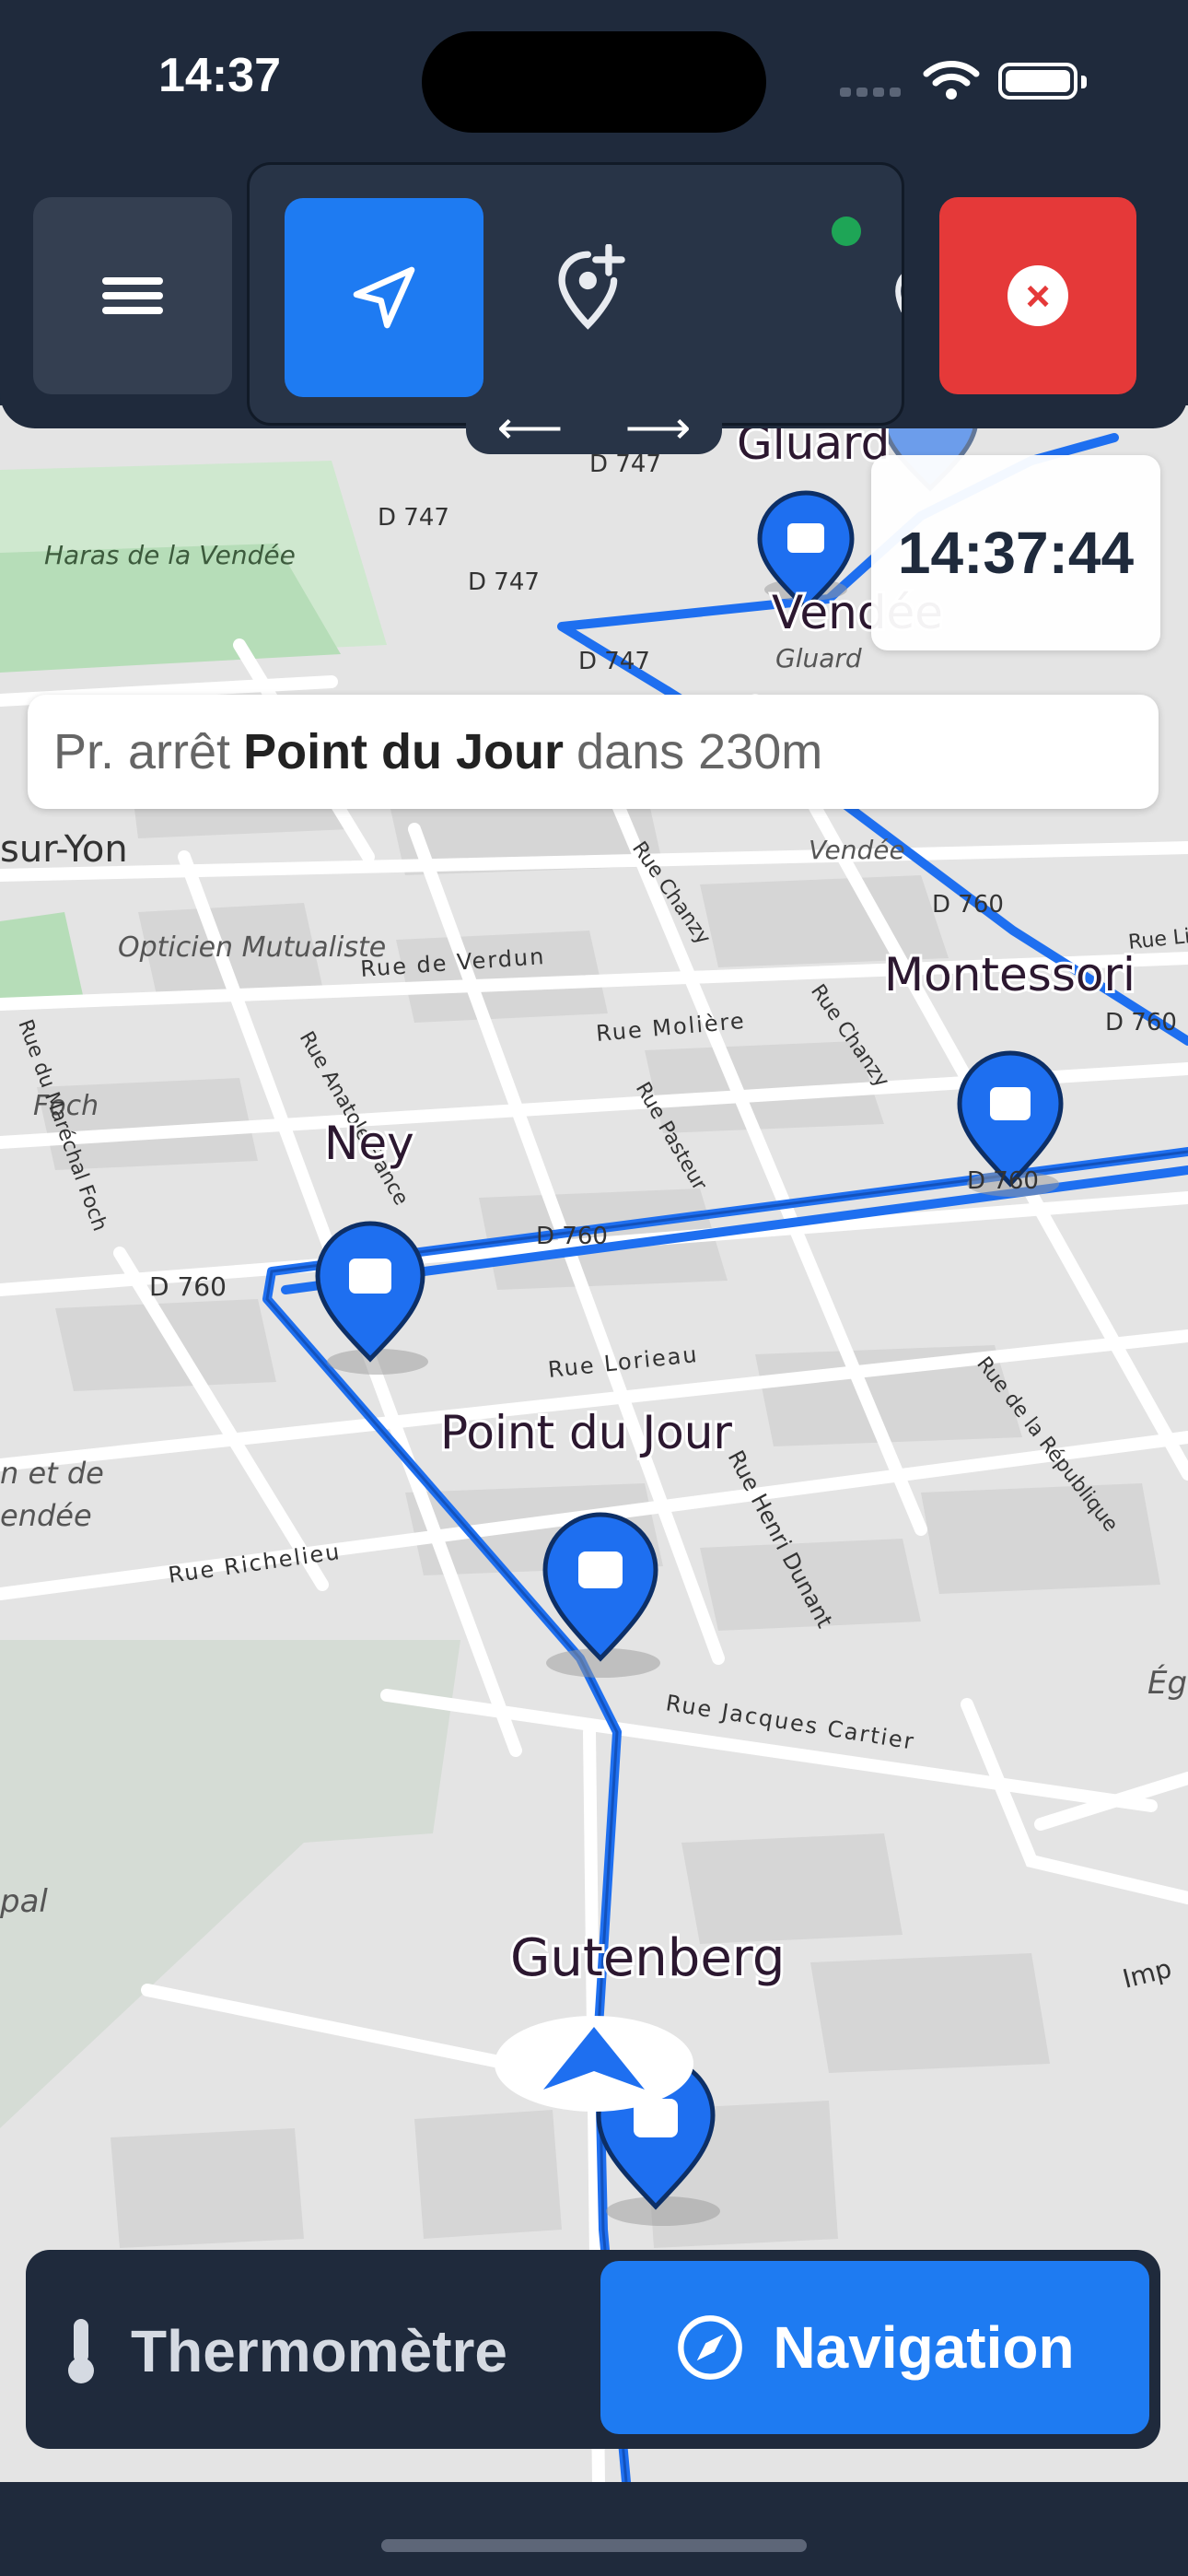  I want to click on hamburger-icon, so click(132, 296).